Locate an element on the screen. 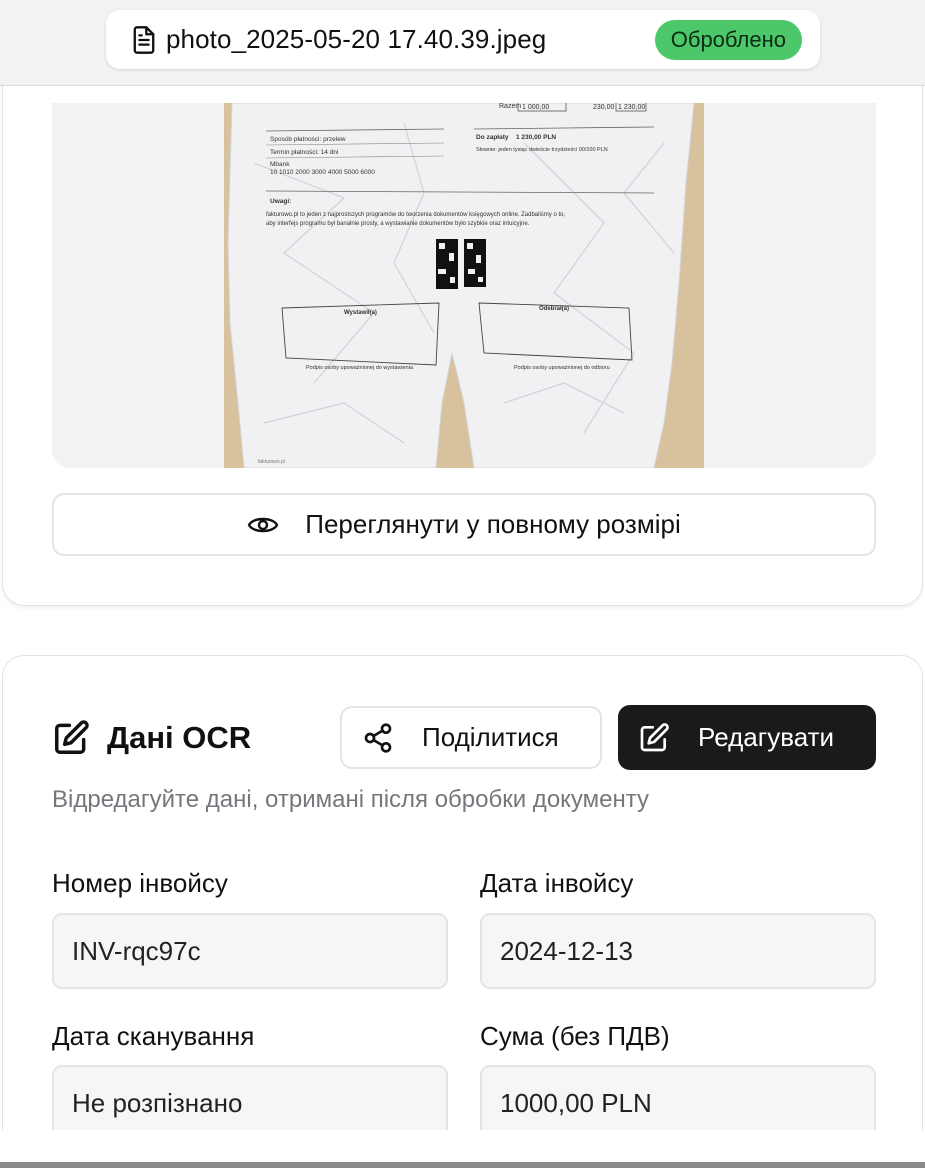  share-button: Поділитися is located at coordinates (471, 737).